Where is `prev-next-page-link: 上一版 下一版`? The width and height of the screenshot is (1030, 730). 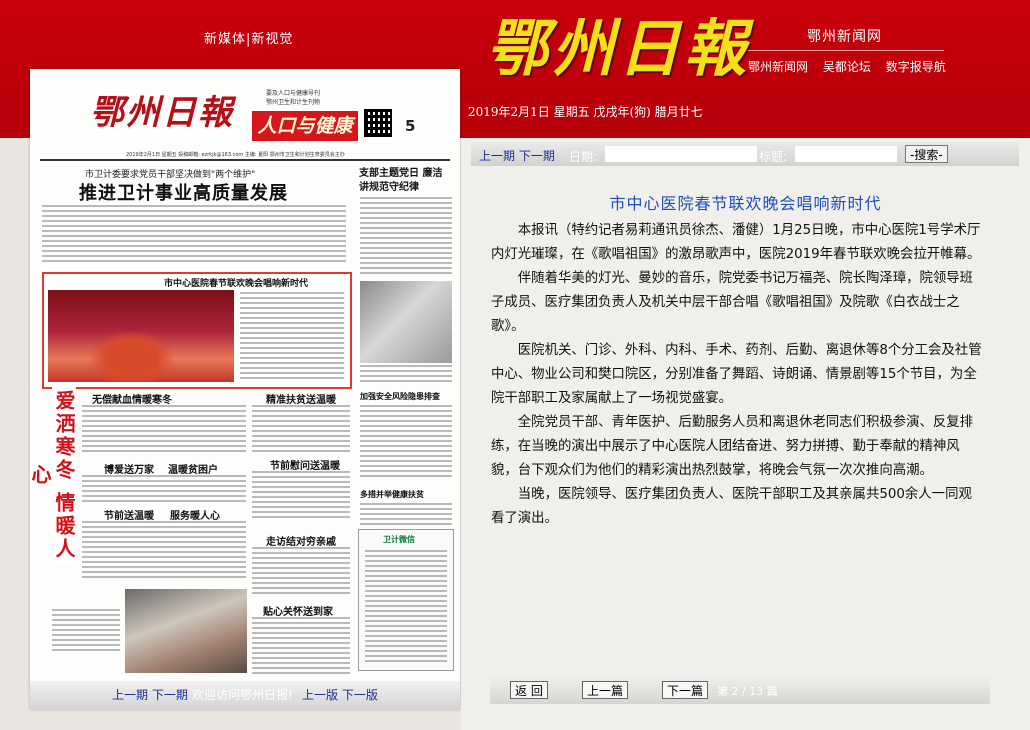
prev-next-page-link: 上一版 下一版 is located at coordinates (340, 695).